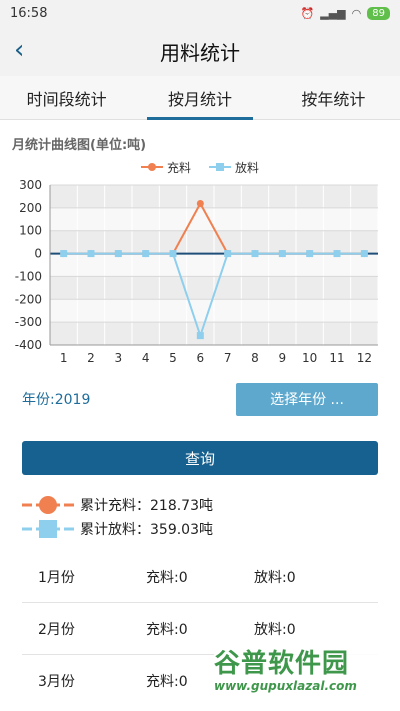  I want to click on tab-monthly-stats: 按月统计, so click(199, 98).